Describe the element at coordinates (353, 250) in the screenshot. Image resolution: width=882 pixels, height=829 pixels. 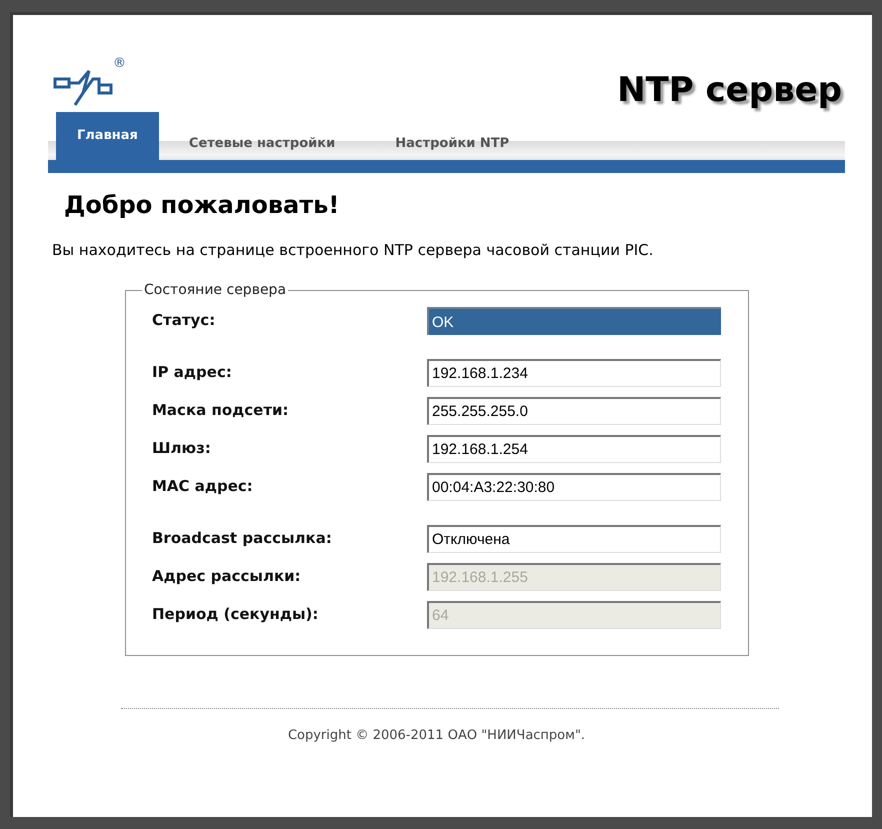
I see `intro-text: Вы находитесь на странице встроенного NTP сервера часовой станции PIC.` at that location.